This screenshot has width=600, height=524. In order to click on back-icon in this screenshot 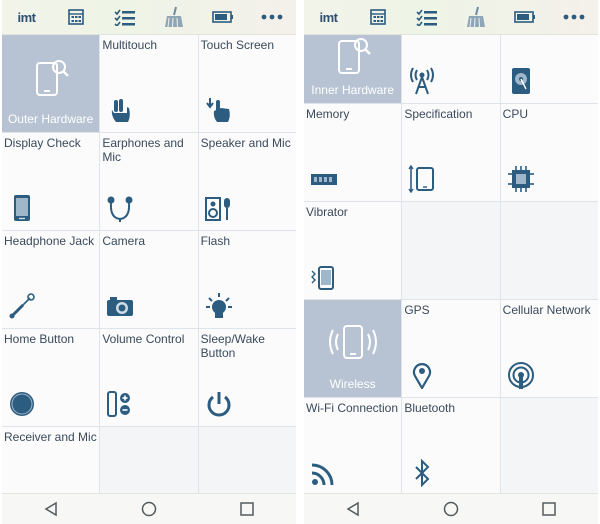, I will do `click(50, 509)`.